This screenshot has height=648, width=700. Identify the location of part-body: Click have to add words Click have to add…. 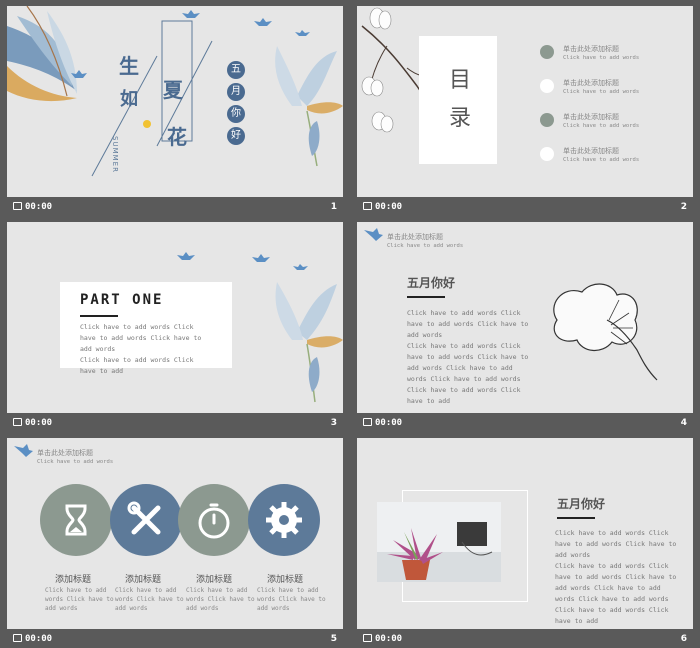
(141, 349).